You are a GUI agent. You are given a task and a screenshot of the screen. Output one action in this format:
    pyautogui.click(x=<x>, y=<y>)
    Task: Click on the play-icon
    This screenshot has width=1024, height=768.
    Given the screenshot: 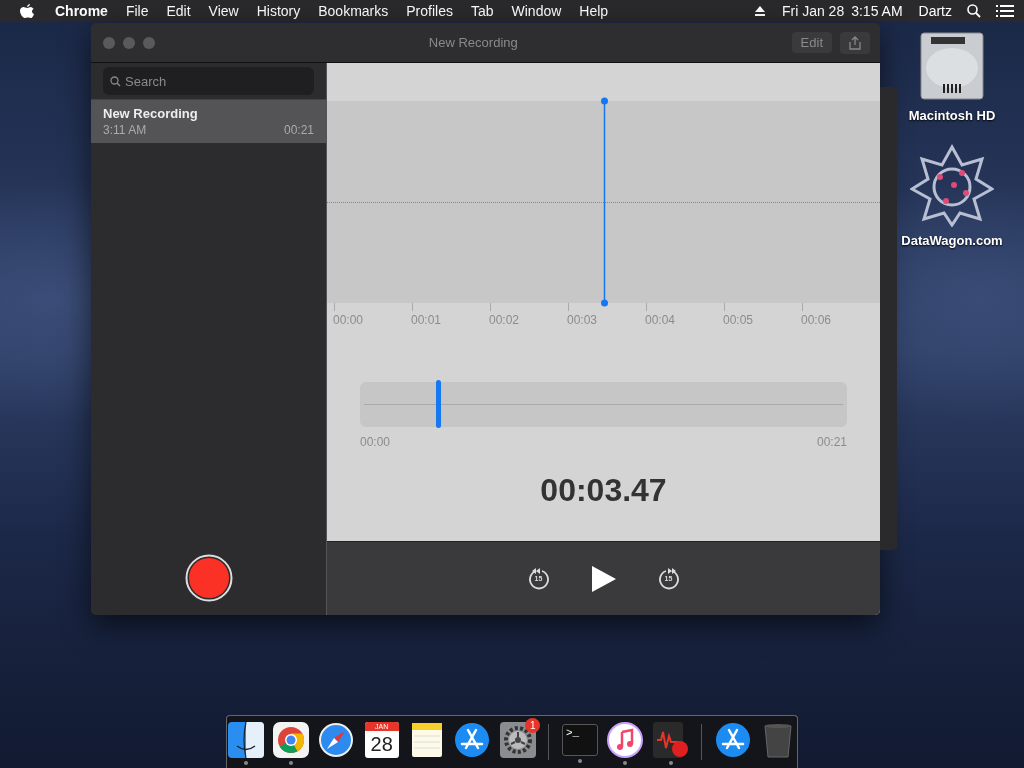 What is the action you would take?
    pyautogui.click(x=603, y=578)
    